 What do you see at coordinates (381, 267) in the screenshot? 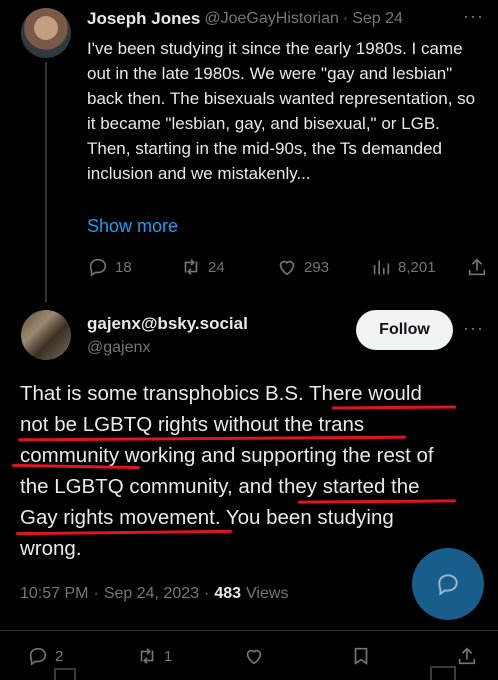
I see `analytics-icon` at bounding box center [381, 267].